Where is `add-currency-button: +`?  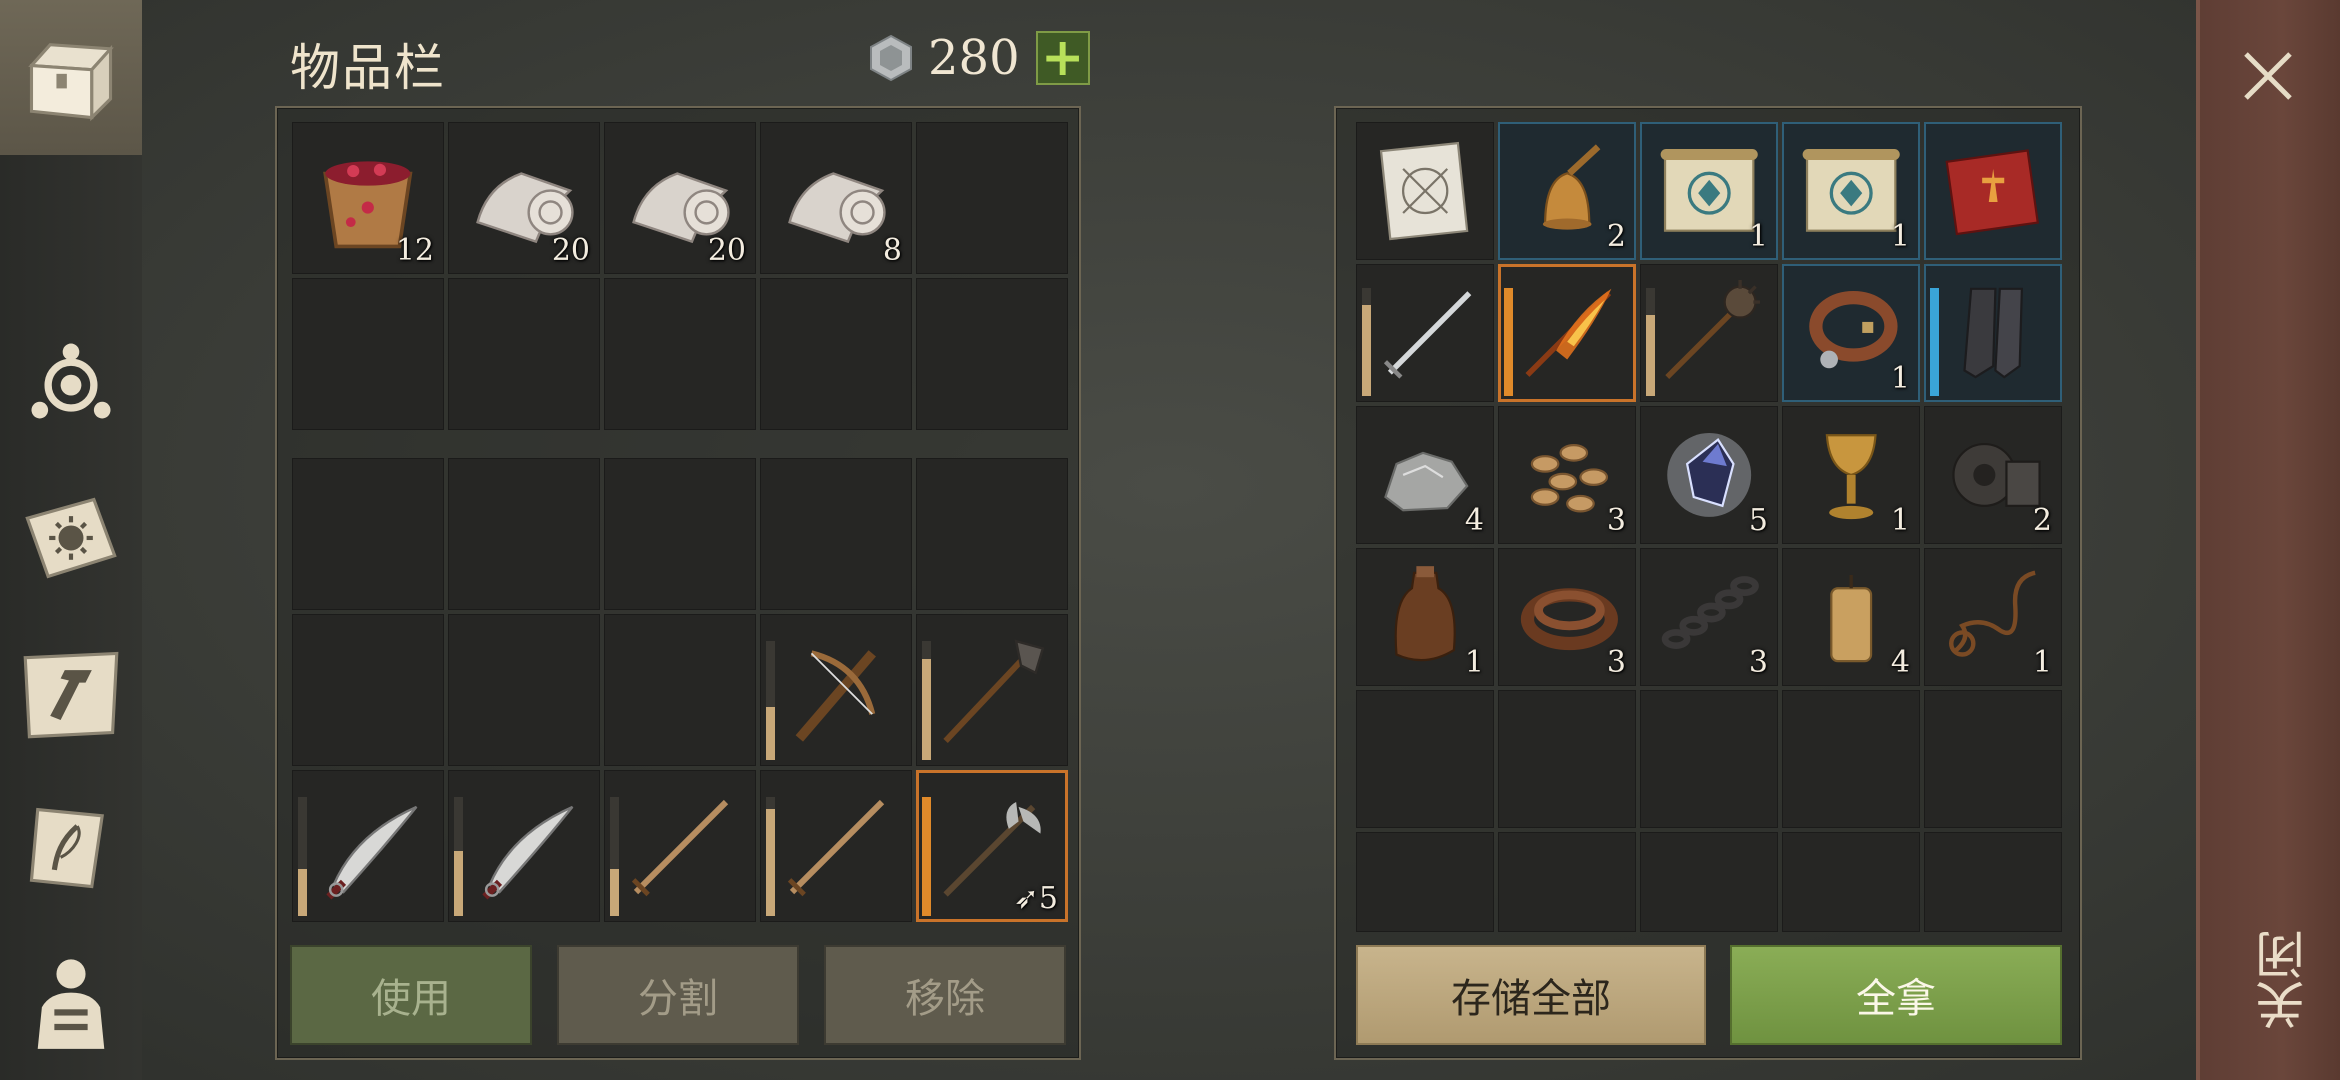 add-currency-button: + is located at coordinates (1062, 58).